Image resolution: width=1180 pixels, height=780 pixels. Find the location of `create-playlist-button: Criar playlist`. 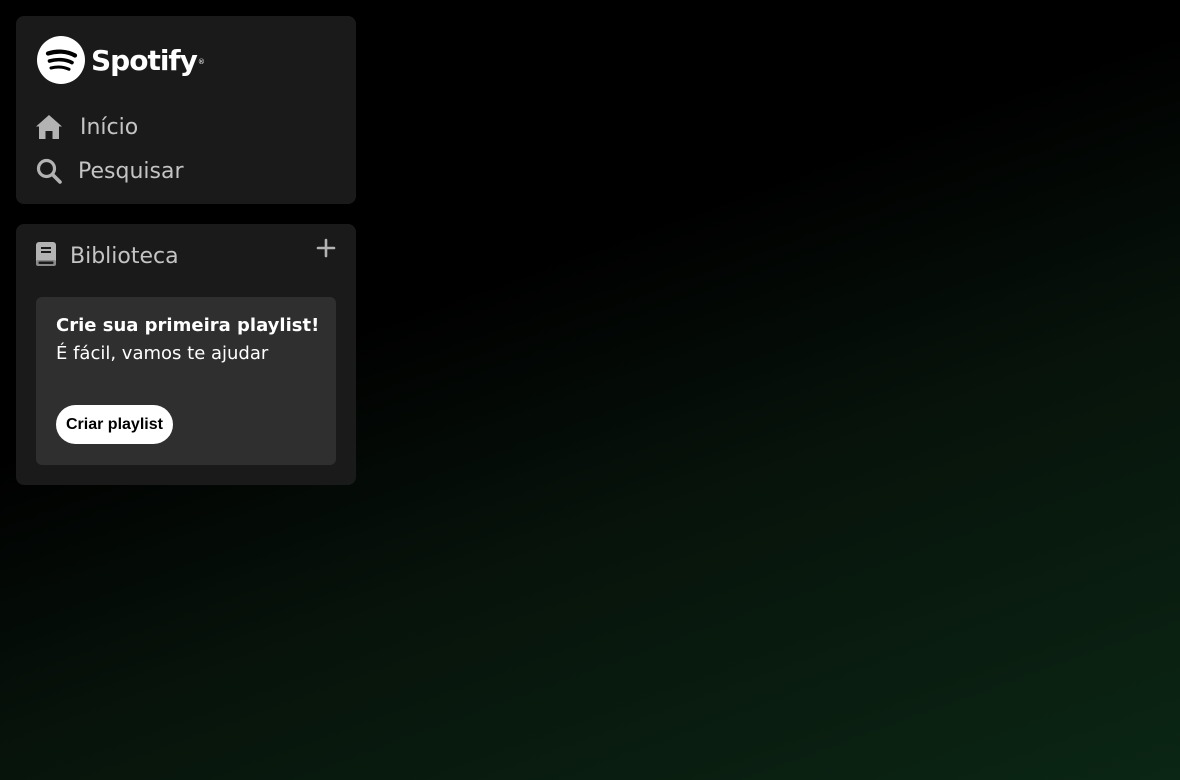

create-playlist-button: Criar playlist is located at coordinates (114, 424).